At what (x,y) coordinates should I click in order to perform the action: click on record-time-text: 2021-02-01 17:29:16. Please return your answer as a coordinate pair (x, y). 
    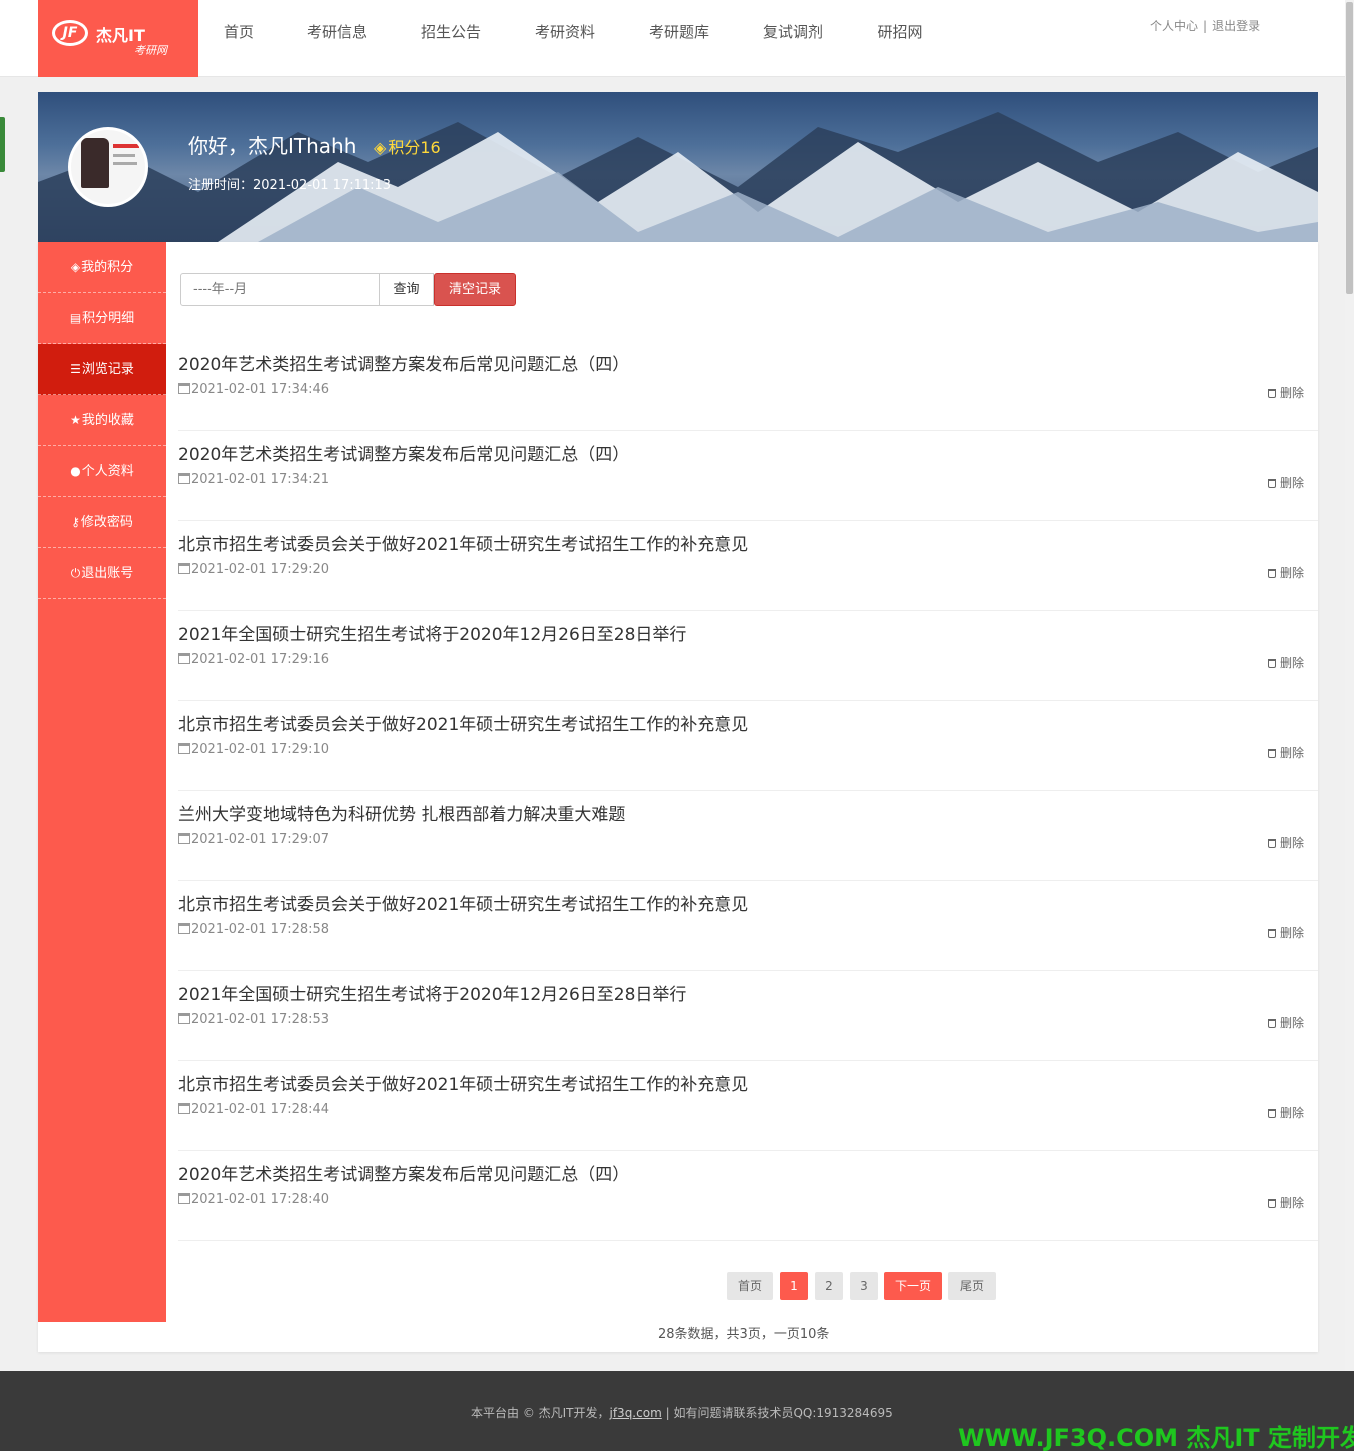
    Looking at the image, I should click on (260, 659).